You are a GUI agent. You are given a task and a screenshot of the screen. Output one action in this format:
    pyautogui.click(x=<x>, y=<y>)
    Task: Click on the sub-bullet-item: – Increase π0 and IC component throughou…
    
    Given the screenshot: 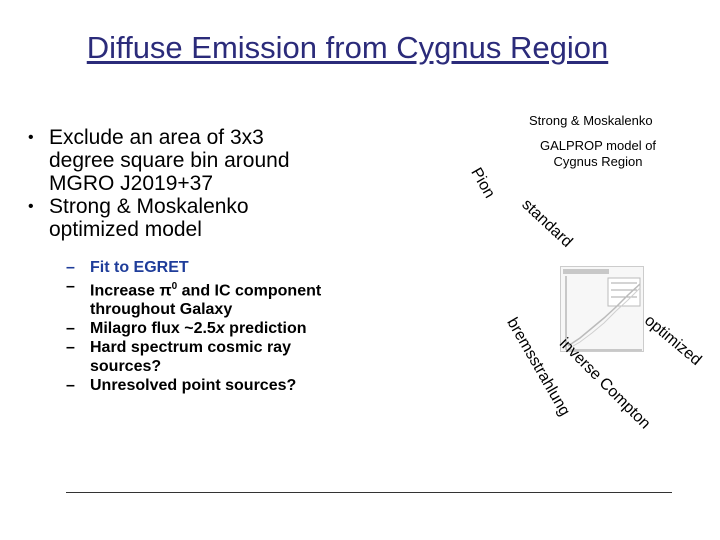 What is the action you would take?
    pyautogui.click(x=201, y=298)
    